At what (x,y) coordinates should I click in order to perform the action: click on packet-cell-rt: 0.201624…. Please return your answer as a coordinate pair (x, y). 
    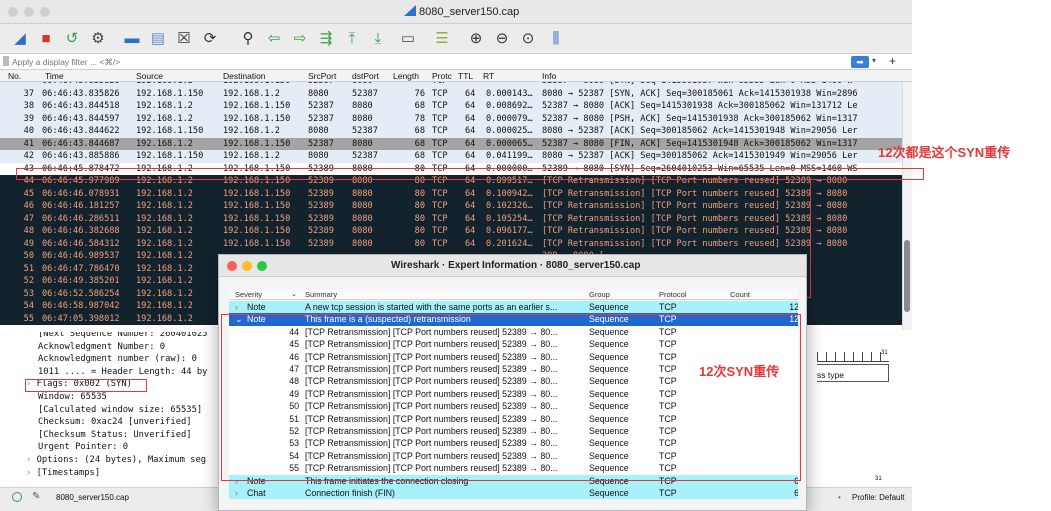
    Looking at the image, I should click on (509, 243).